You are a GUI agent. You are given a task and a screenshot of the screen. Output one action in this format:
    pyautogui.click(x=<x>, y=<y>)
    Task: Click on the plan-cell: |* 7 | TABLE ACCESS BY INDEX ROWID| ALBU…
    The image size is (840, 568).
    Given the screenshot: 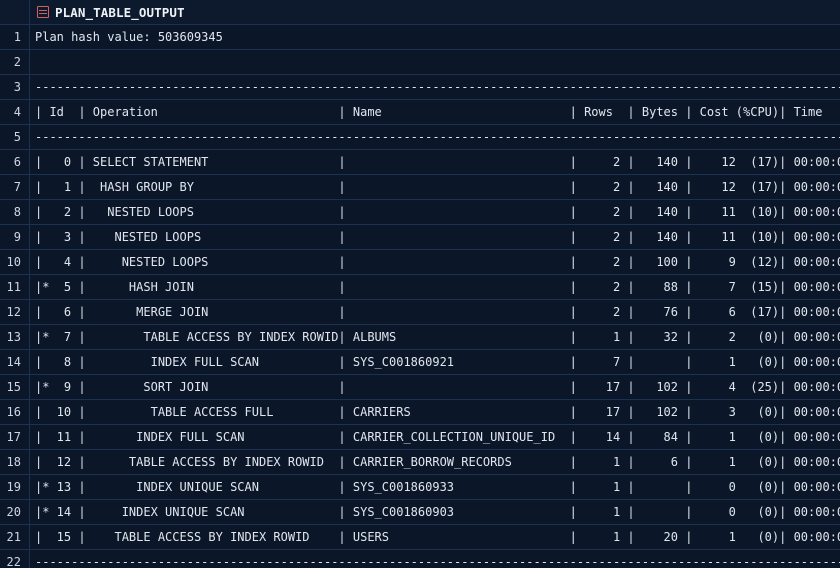 What is the action you would take?
    pyautogui.click(x=435, y=337)
    